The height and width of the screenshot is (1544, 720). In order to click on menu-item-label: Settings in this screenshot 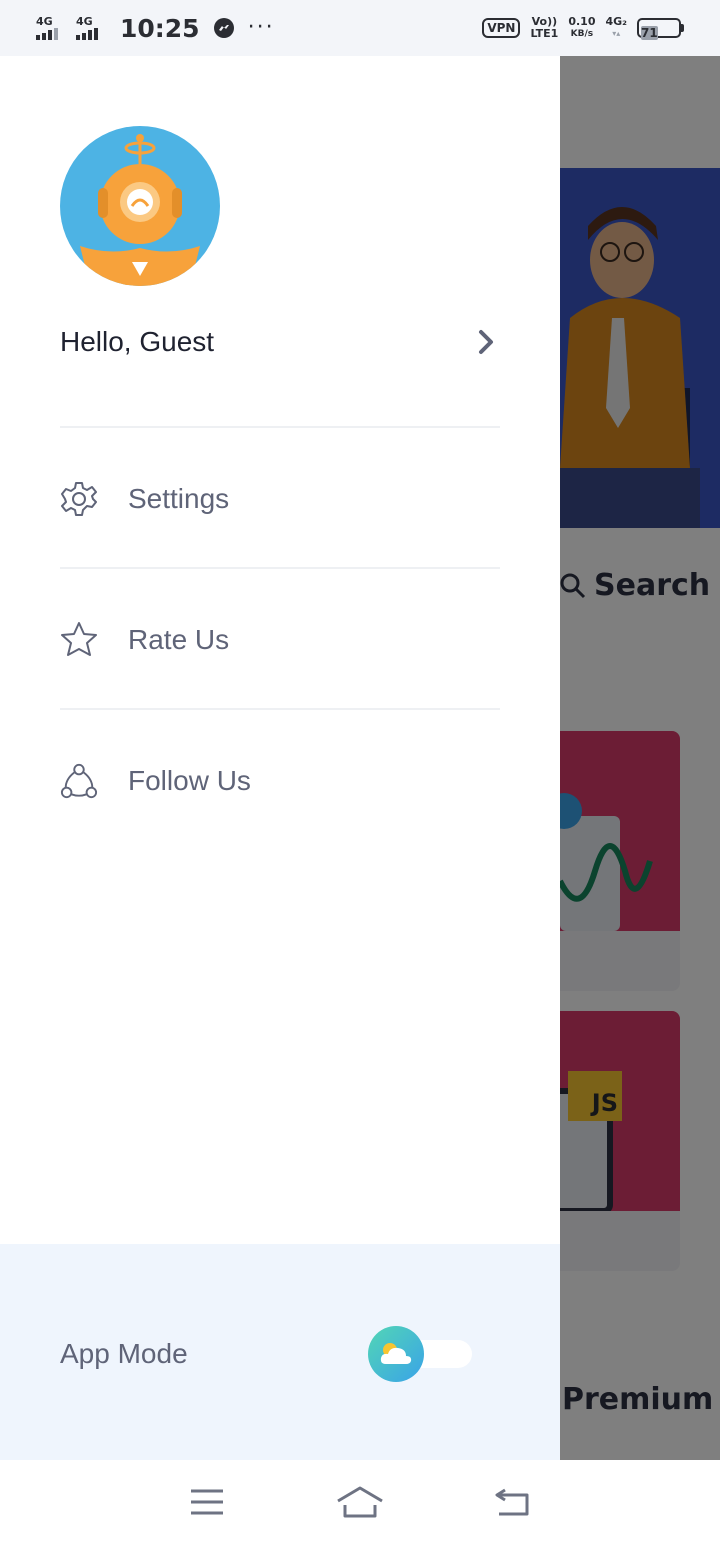, I will do `click(179, 498)`.